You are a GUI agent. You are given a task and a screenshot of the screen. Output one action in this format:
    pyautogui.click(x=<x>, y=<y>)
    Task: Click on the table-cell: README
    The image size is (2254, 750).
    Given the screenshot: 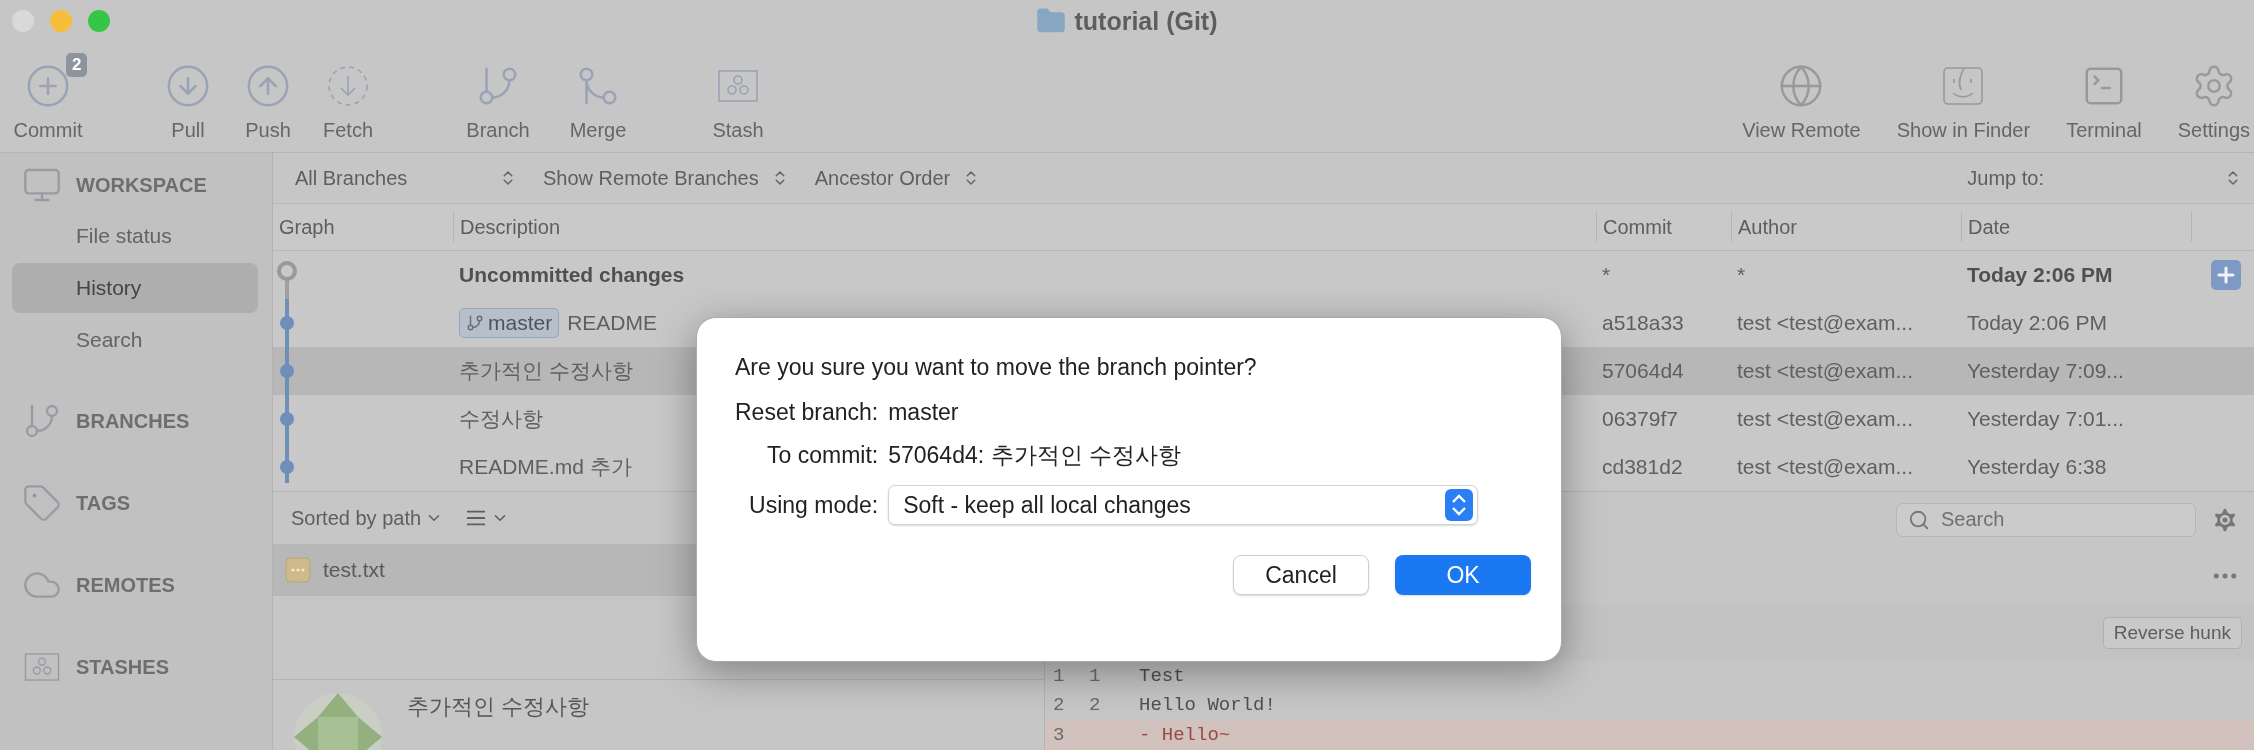 What is the action you would take?
    pyautogui.click(x=612, y=323)
    